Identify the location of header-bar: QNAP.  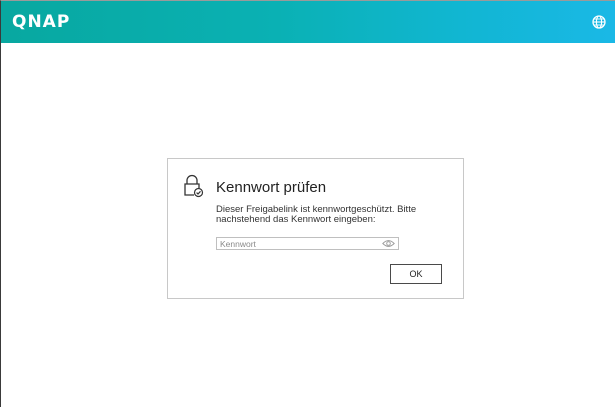
(308, 22).